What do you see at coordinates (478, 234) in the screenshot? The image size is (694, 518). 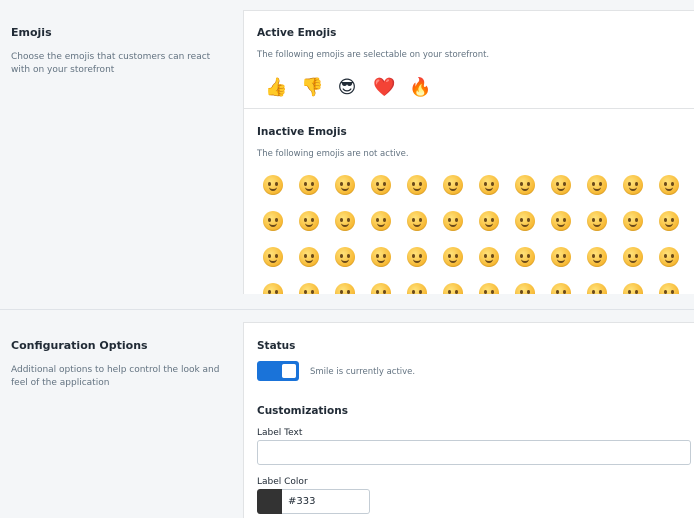 I see `inactive-emoji-grid` at bounding box center [478, 234].